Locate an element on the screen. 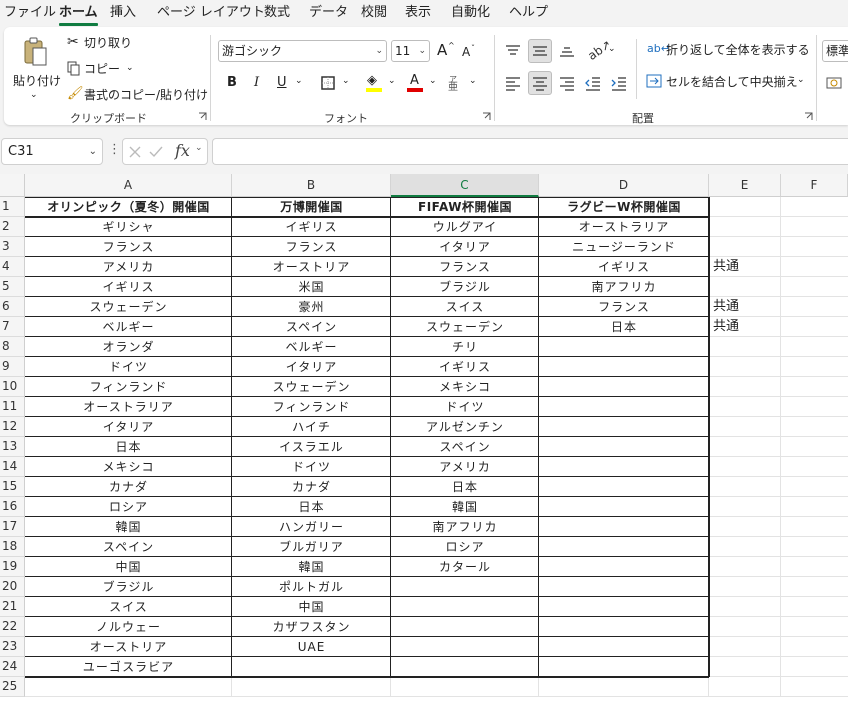  alignment-launcher-icon is located at coordinates (808, 116).